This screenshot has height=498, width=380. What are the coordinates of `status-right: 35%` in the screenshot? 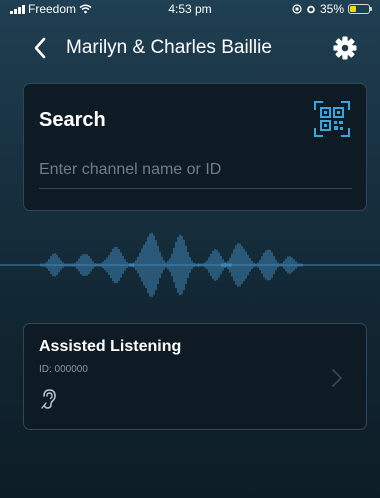 It's located at (332, 9).